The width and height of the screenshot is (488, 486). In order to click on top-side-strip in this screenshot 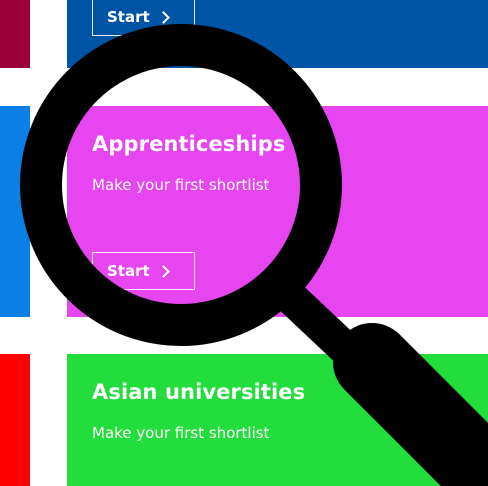, I will do `click(15, 34)`.